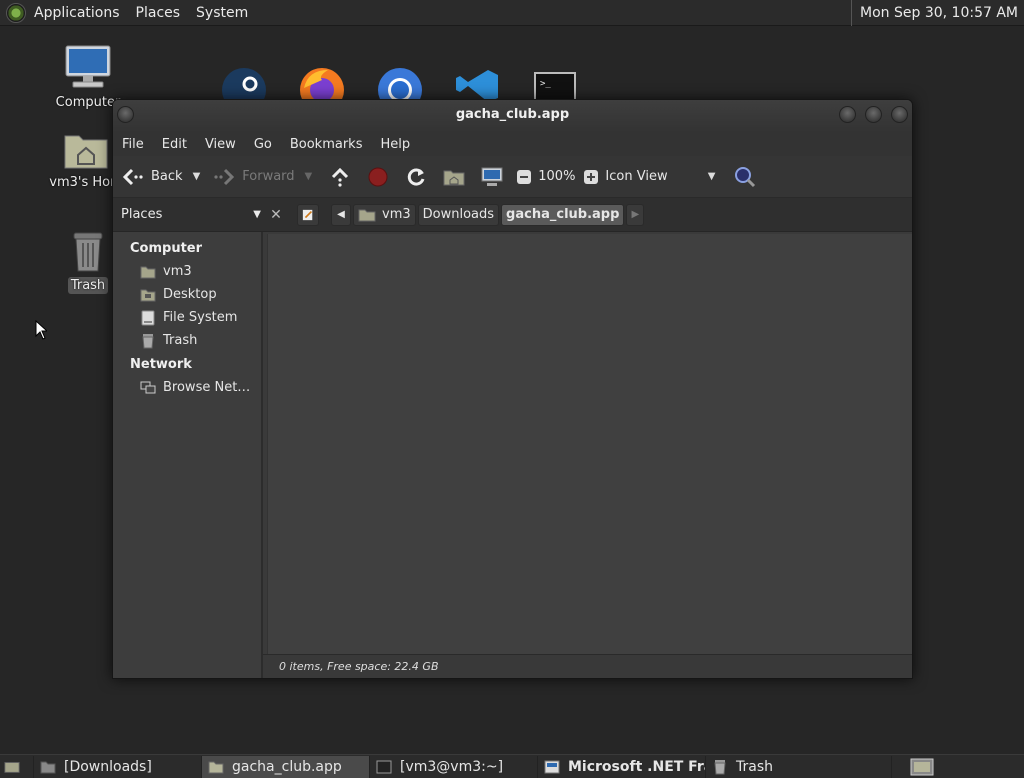 This screenshot has height=778, width=1024. What do you see at coordinates (142, 214) in the screenshot?
I see `places-label: Places` at bounding box center [142, 214].